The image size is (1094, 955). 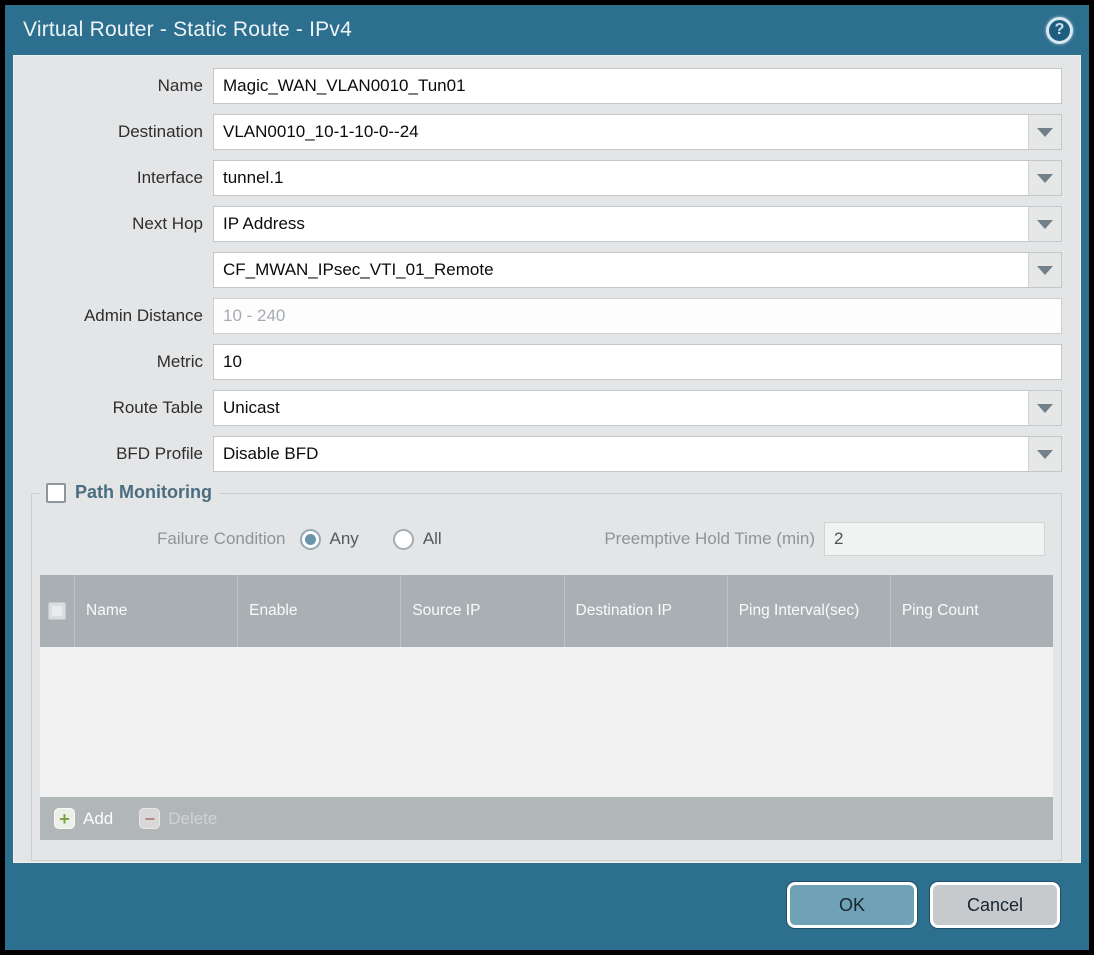 I want to click on table-header-select, so click(x=57, y=611).